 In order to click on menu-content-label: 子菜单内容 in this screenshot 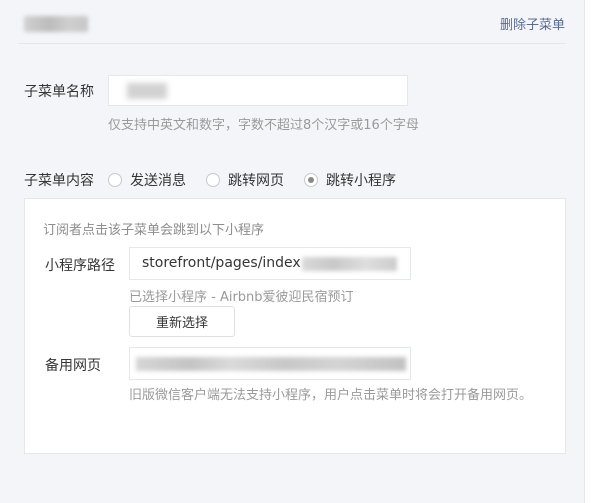, I will do `click(59, 181)`.